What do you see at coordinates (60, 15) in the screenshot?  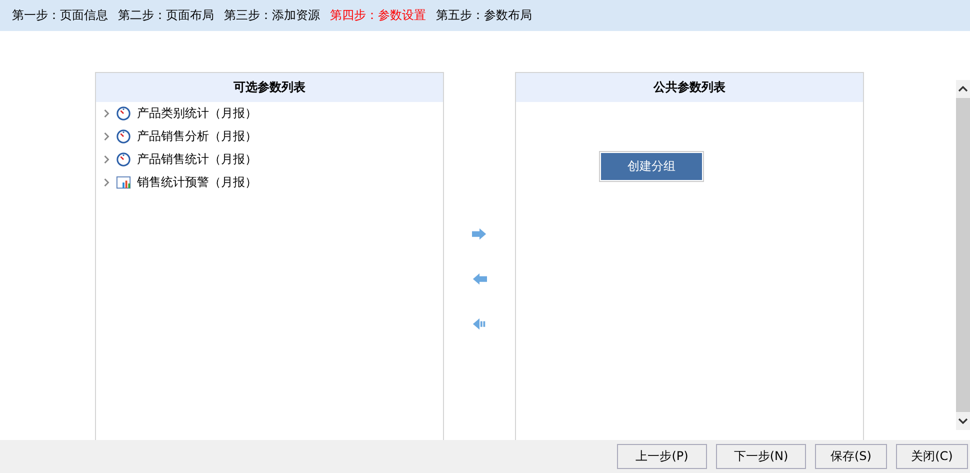 I see `step-link: 第一步：页面信息` at bounding box center [60, 15].